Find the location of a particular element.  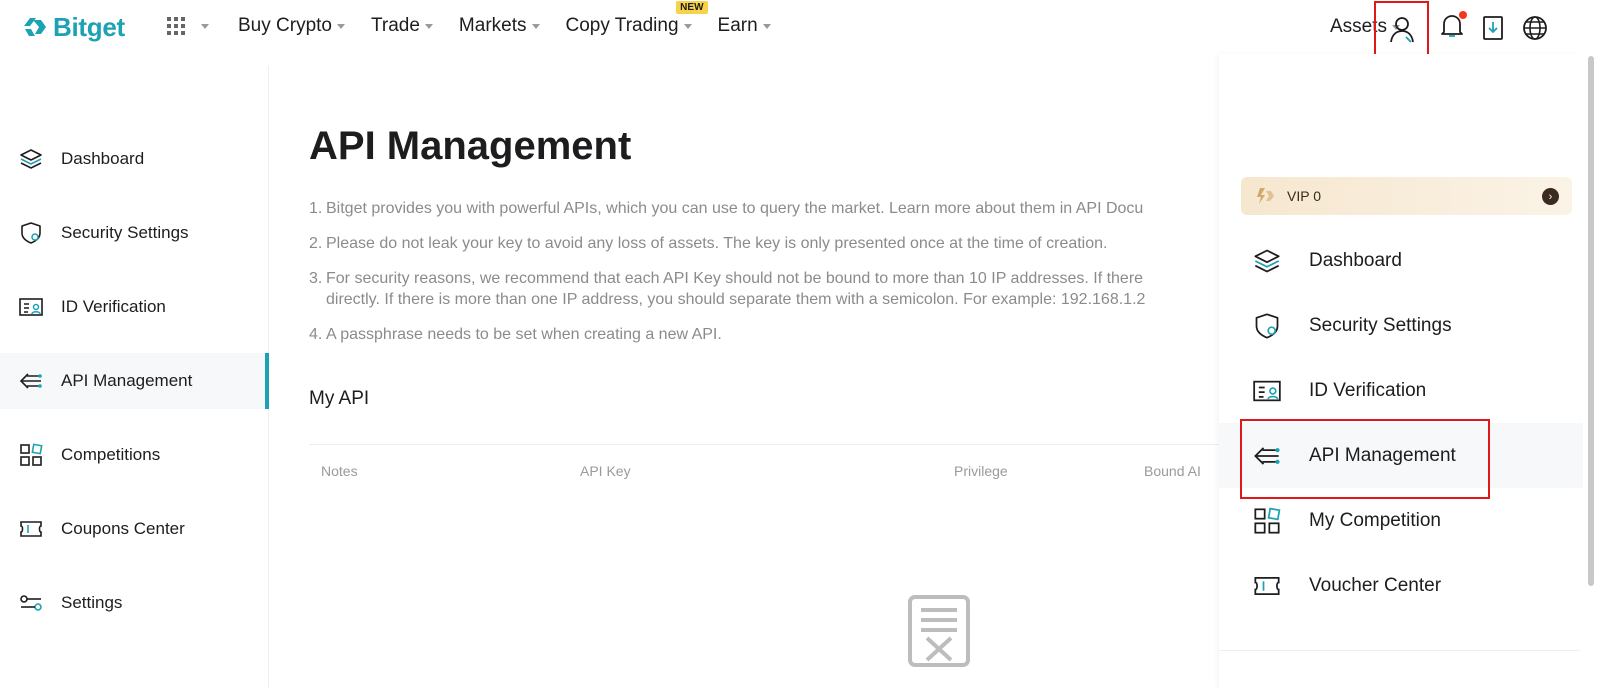

sidebar-item-label: Coupons Center is located at coordinates (123, 528).